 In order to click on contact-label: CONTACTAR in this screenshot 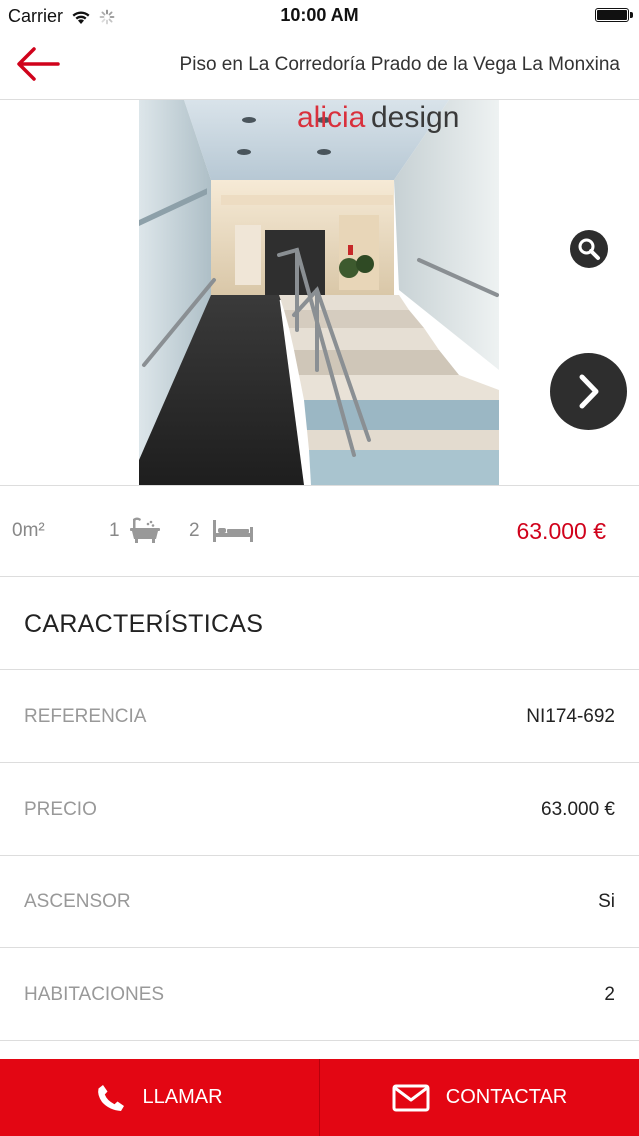, I will do `click(506, 1097)`.